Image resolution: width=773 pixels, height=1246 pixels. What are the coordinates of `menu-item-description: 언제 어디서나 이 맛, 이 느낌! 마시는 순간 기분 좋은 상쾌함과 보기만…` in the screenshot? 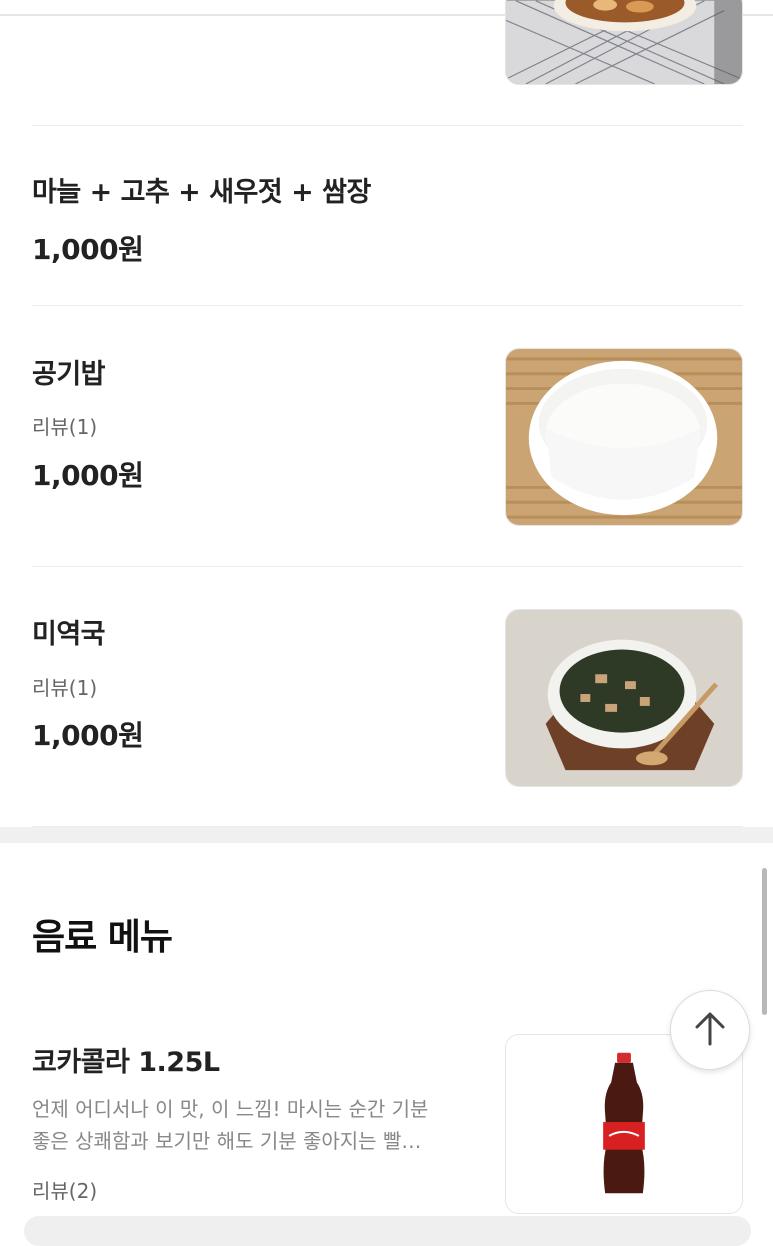 It's located at (257, 1125).